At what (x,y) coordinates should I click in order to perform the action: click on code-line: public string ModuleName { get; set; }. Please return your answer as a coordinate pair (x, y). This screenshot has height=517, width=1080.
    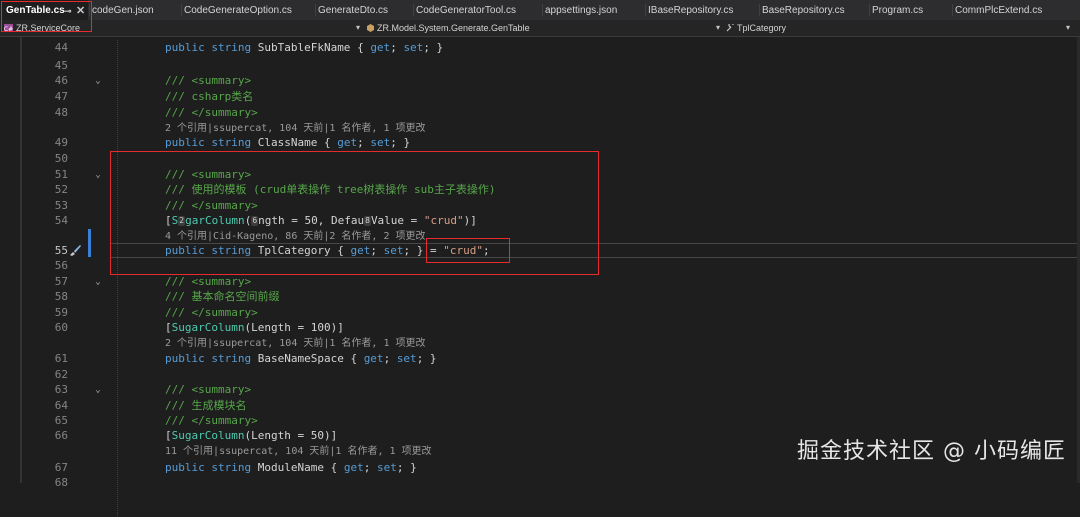
    Looking at the image, I should click on (291, 467).